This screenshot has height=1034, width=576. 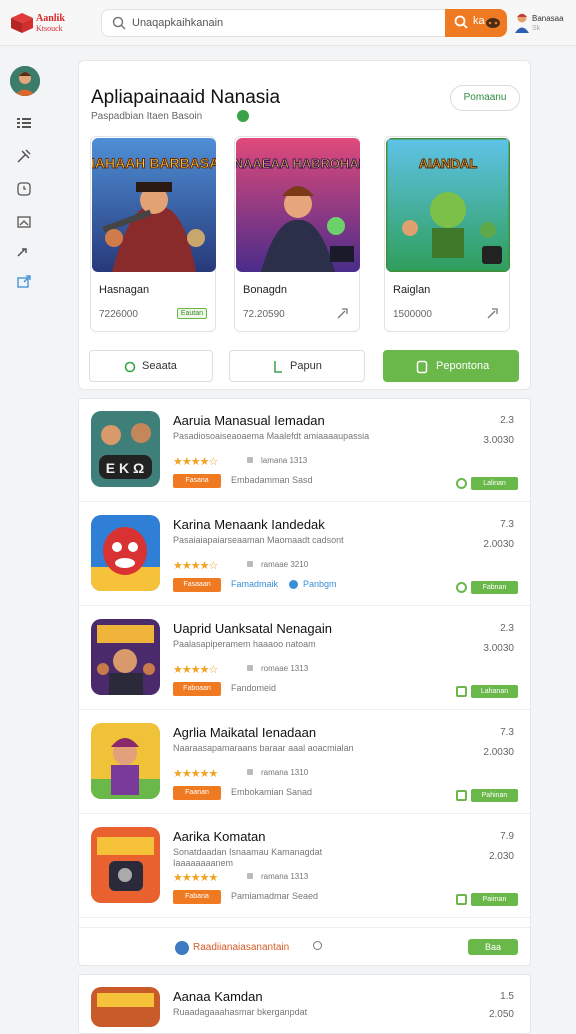 I want to click on pagination-button: Baa, so click(x=493, y=947).